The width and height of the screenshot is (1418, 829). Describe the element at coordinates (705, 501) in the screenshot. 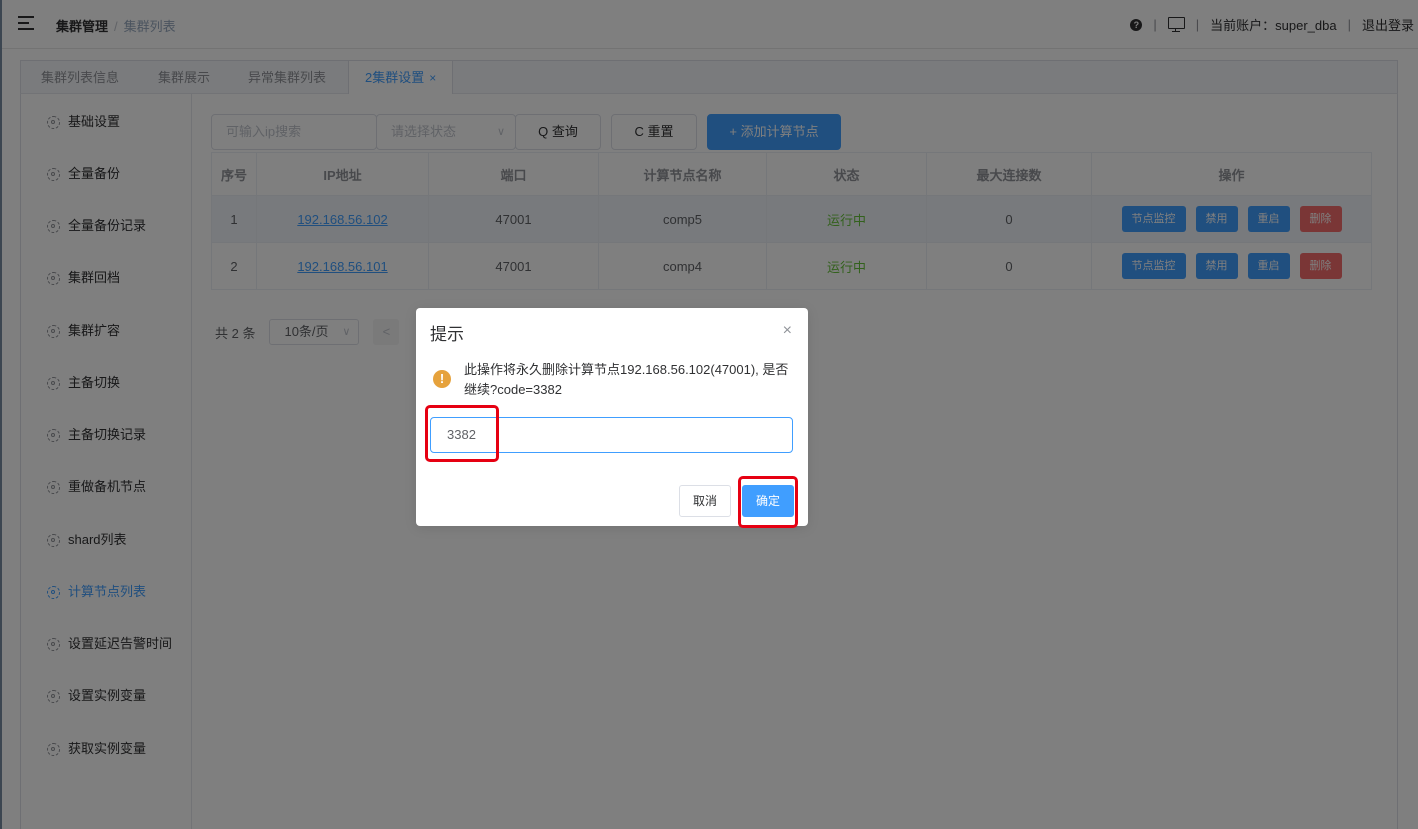

I see `cancel-button: 取消` at that location.